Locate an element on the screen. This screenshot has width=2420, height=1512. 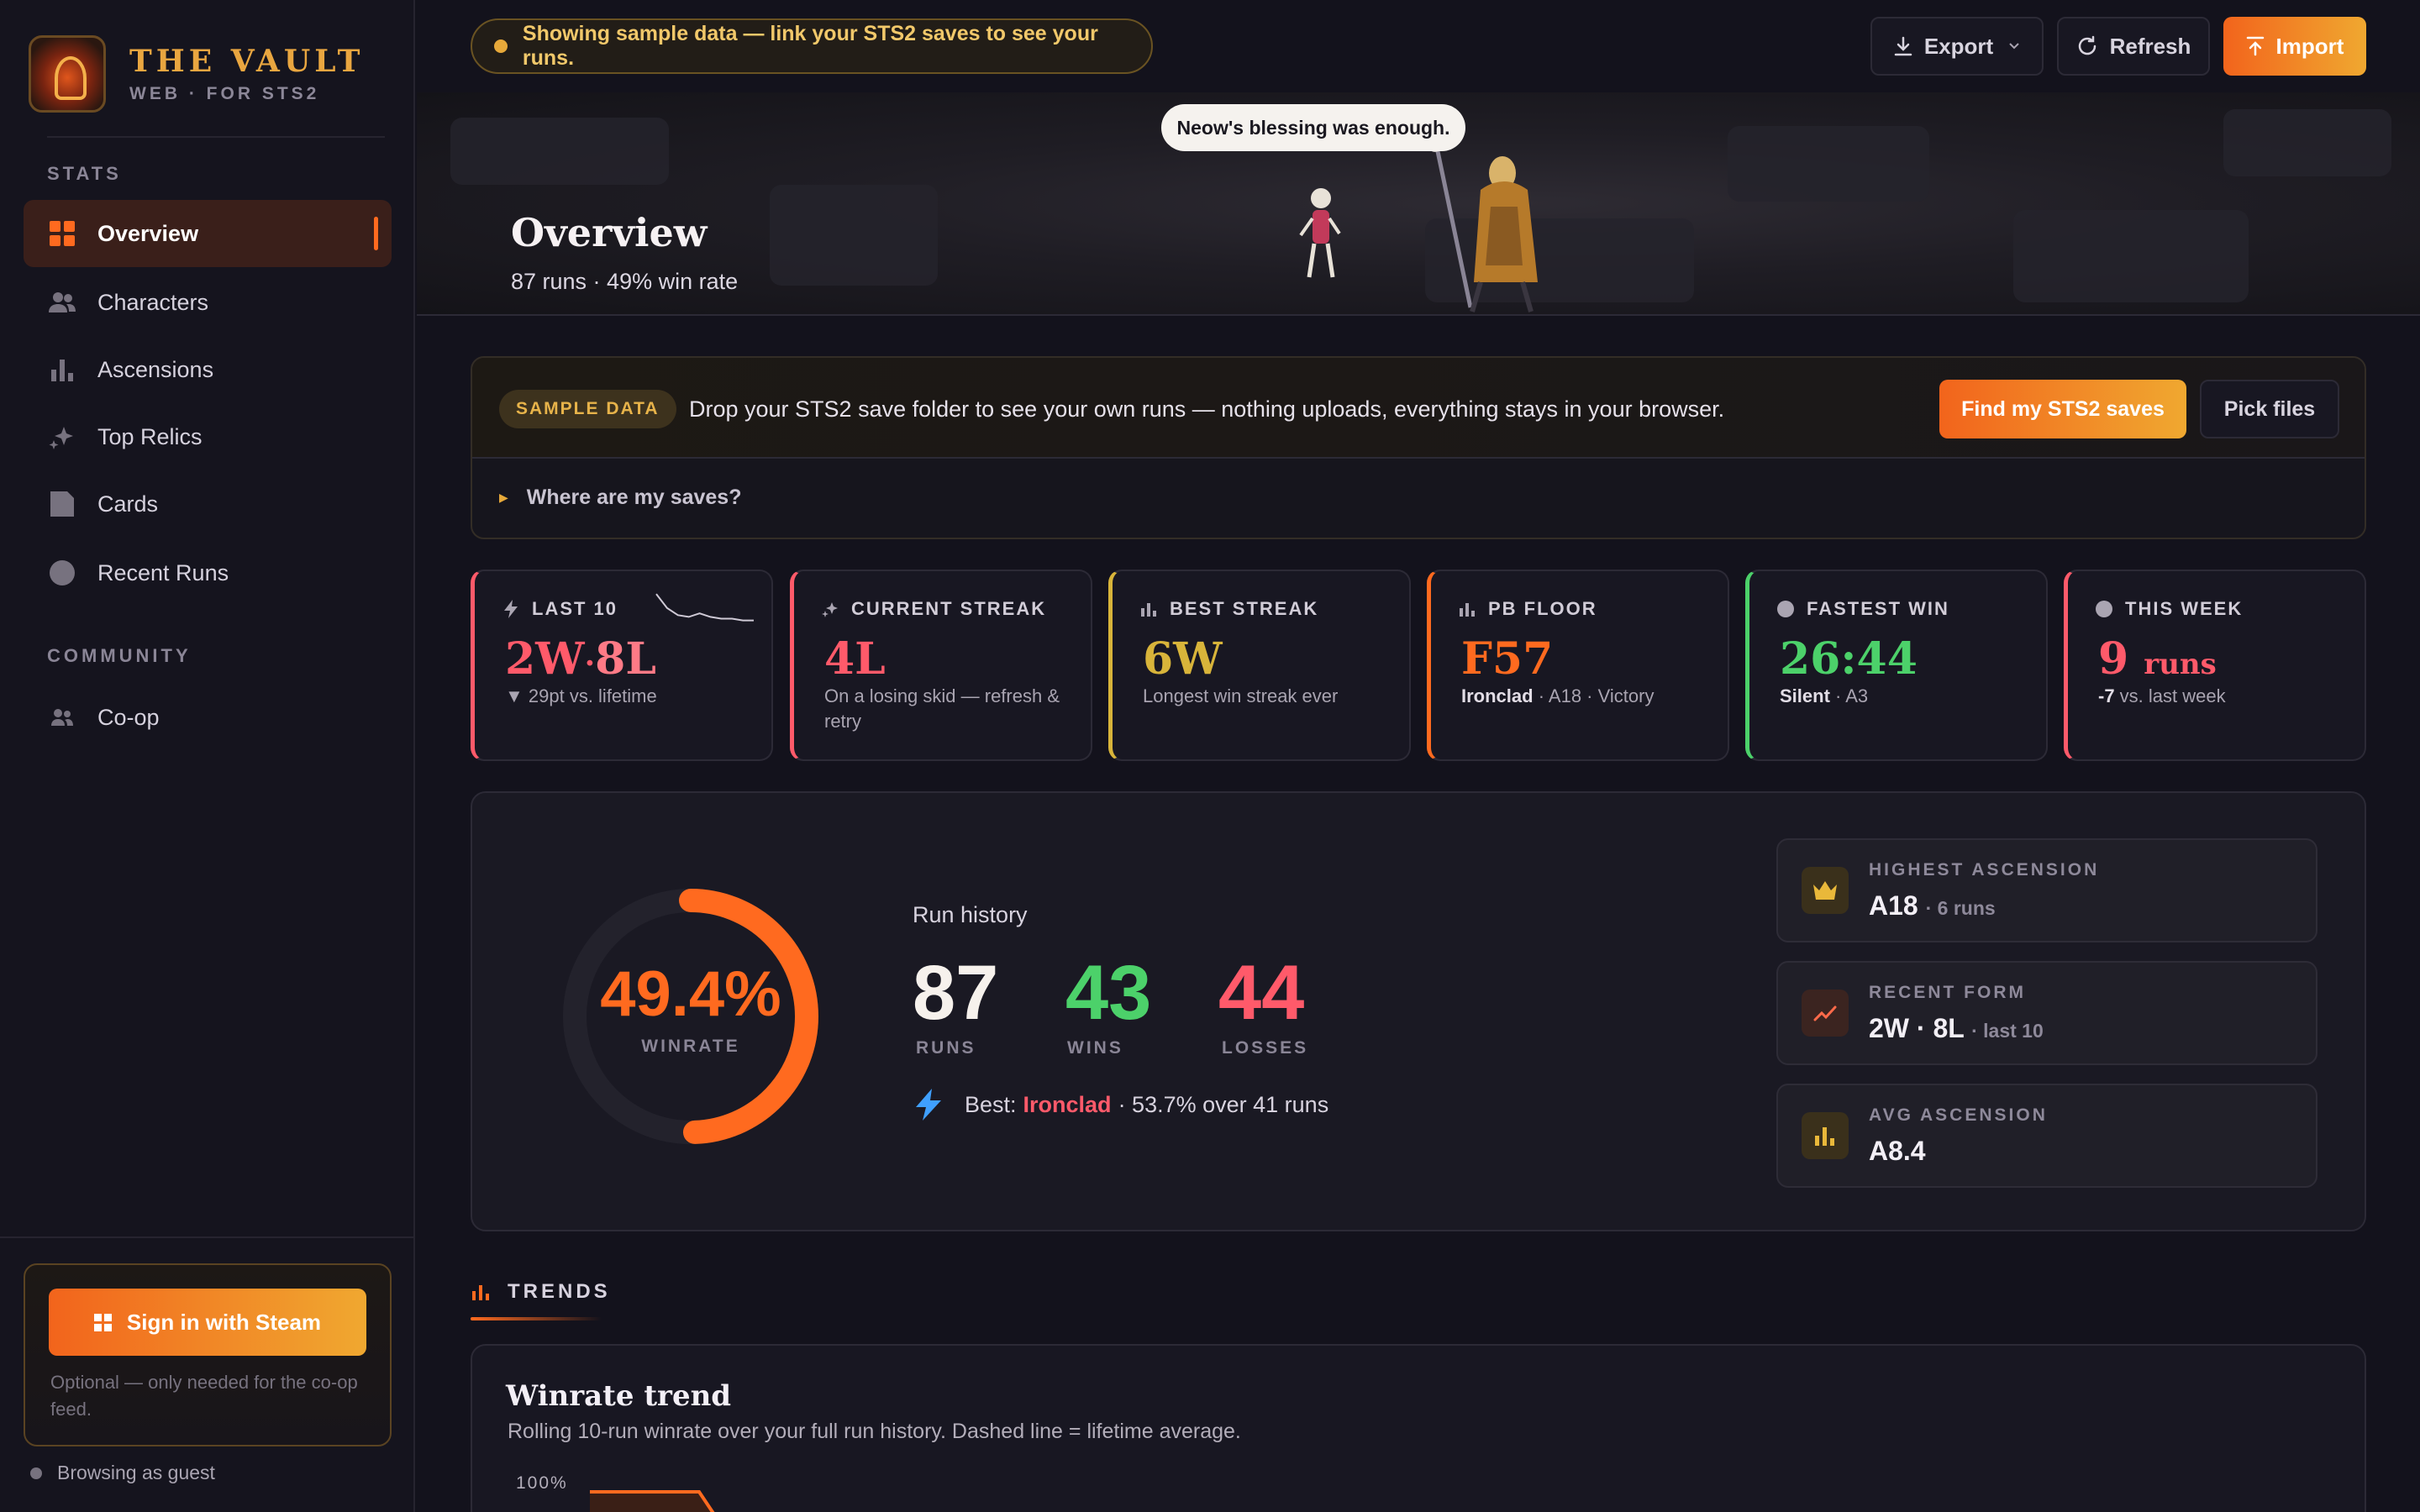
sidebar-item-co-op: Co-op is located at coordinates (208, 717).